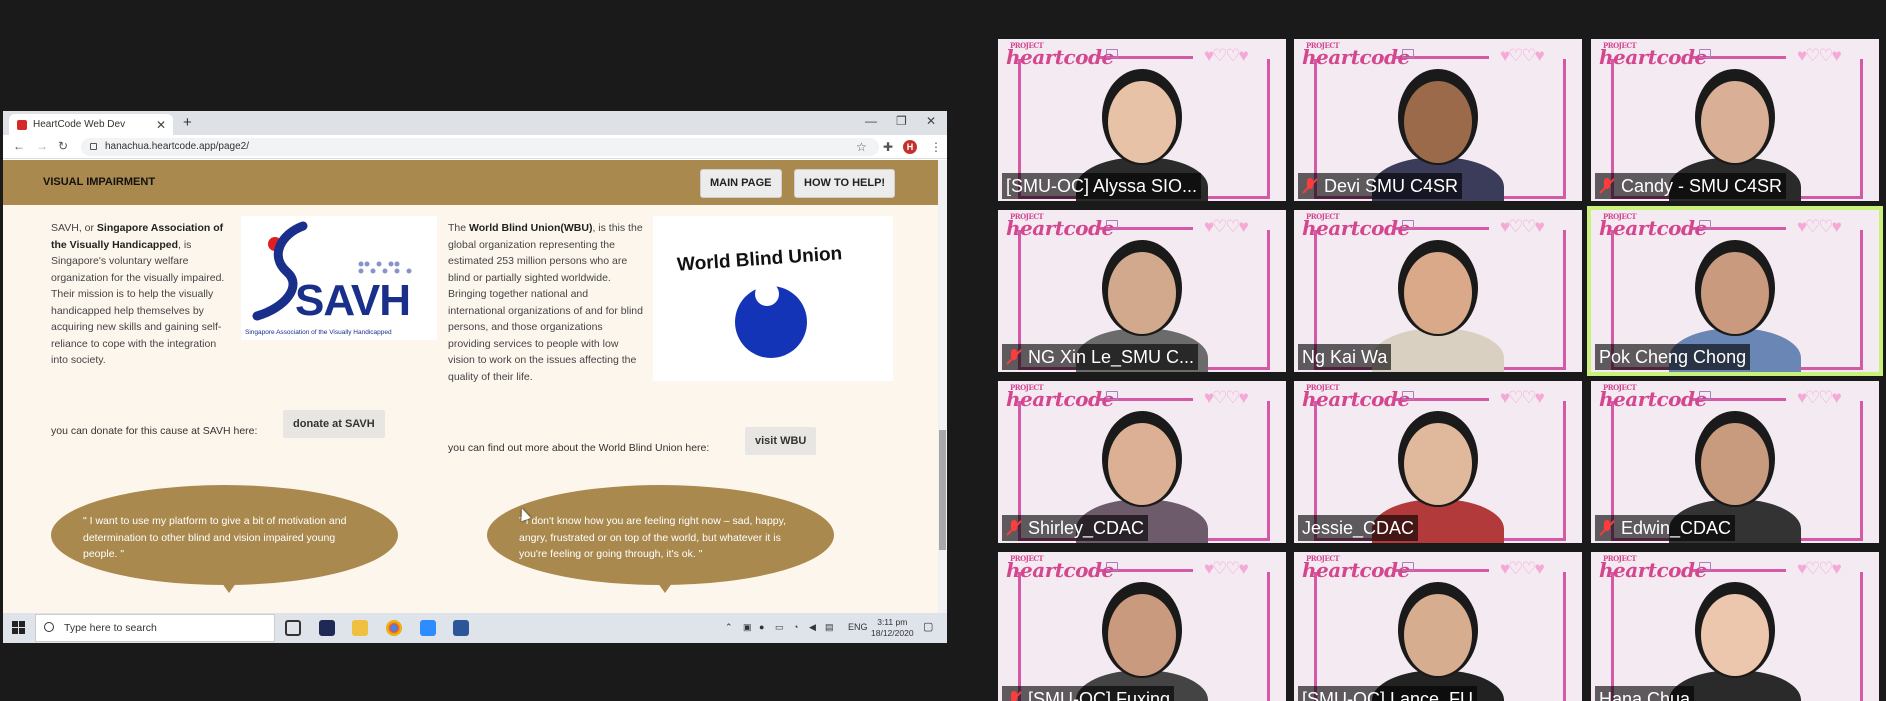 The image size is (1886, 701). I want to click on browser-tab: HeartCode Web Dev ✕, so click(91, 124).